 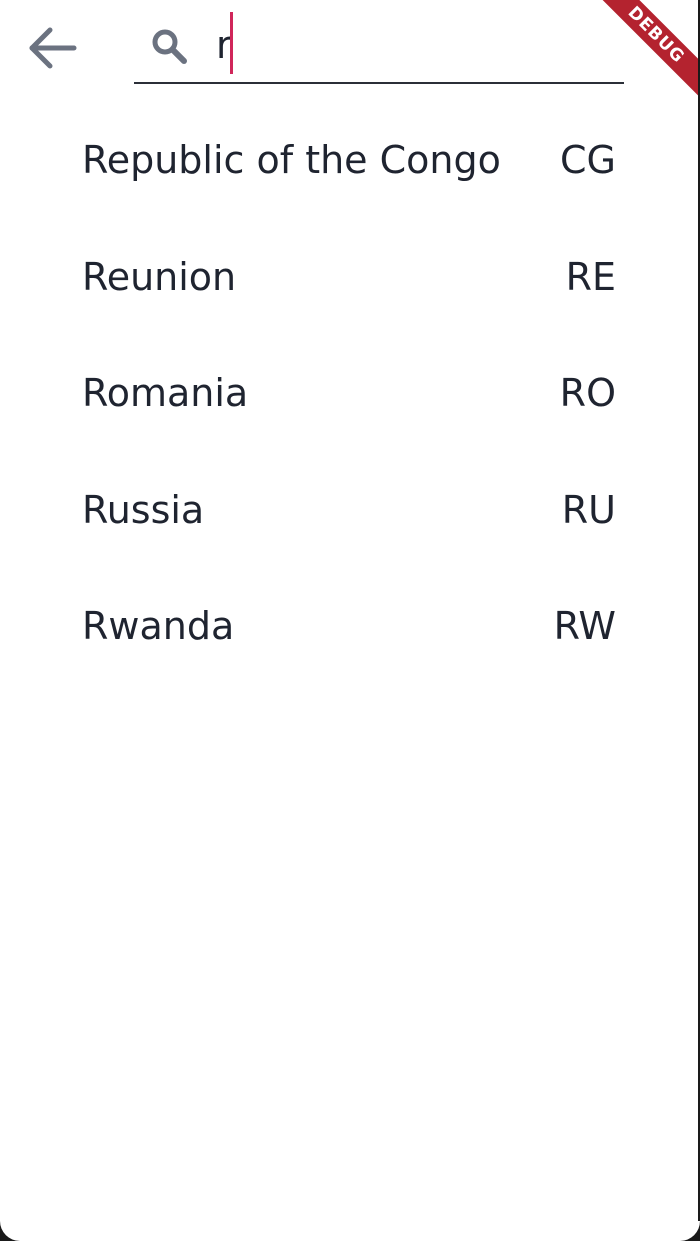 I want to click on search-bar: r, so click(x=379, y=42).